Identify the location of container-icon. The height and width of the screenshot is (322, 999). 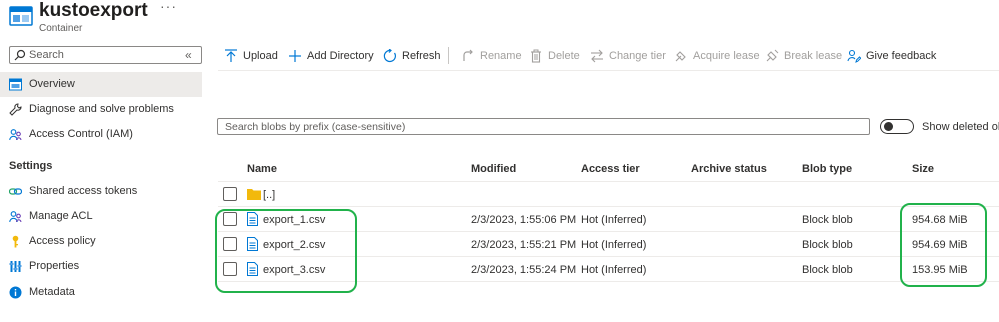
(21, 16).